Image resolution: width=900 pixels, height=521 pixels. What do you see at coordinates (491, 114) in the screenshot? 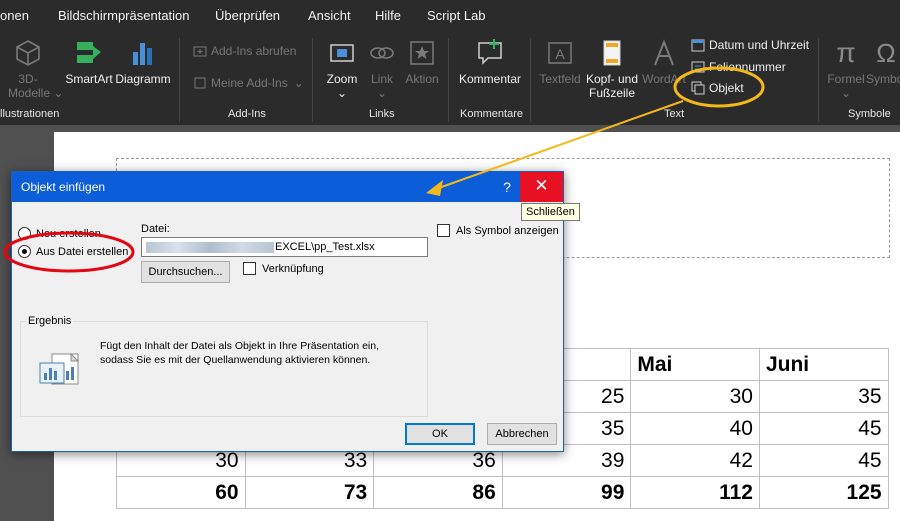
I see `group-kommentare-label: Kommentare` at bounding box center [491, 114].